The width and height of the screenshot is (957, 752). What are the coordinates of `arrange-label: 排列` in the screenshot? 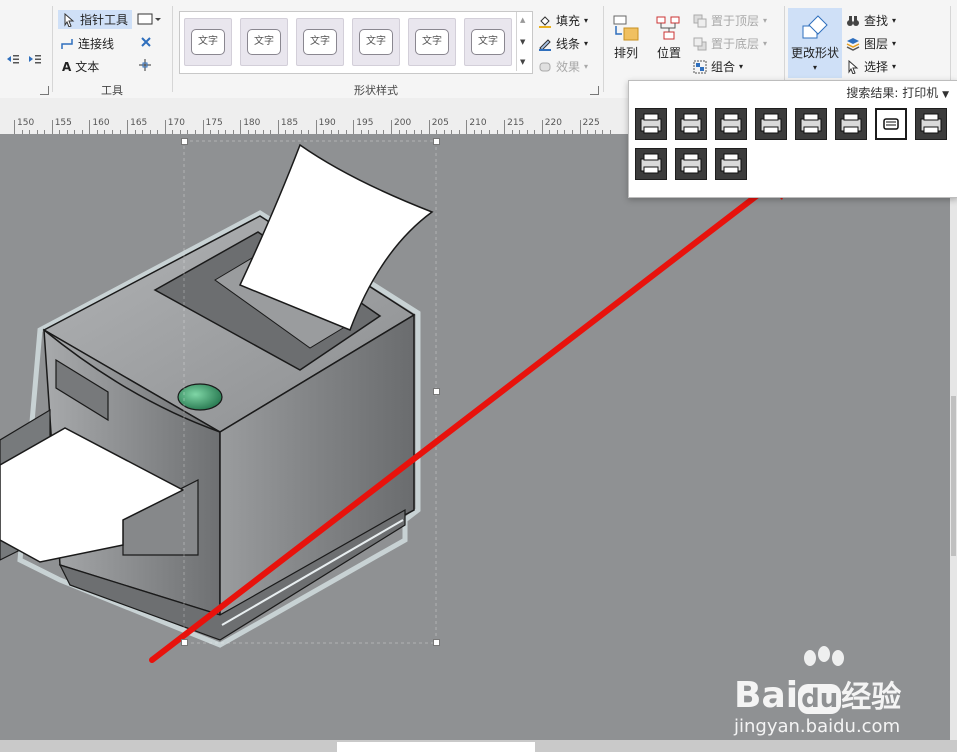 It's located at (625, 53).